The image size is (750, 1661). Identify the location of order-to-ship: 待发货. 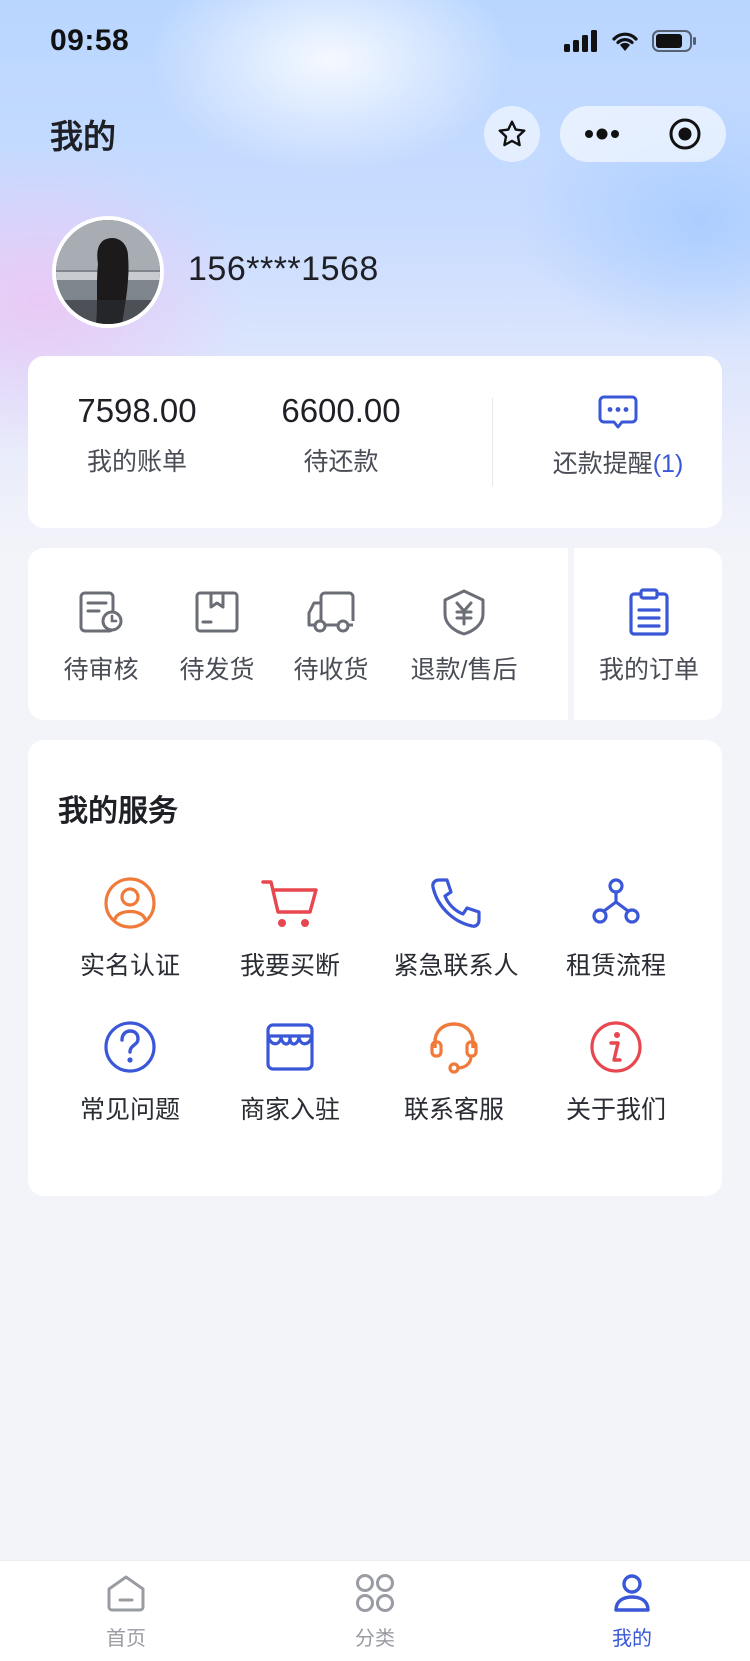
(217, 636).